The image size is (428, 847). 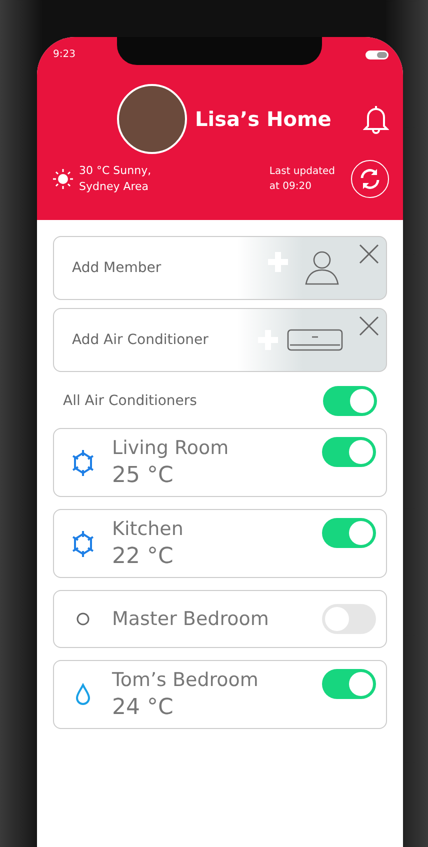 What do you see at coordinates (220, 268) in the screenshot?
I see `add-card: Add Member` at bounding box center [220, 268].